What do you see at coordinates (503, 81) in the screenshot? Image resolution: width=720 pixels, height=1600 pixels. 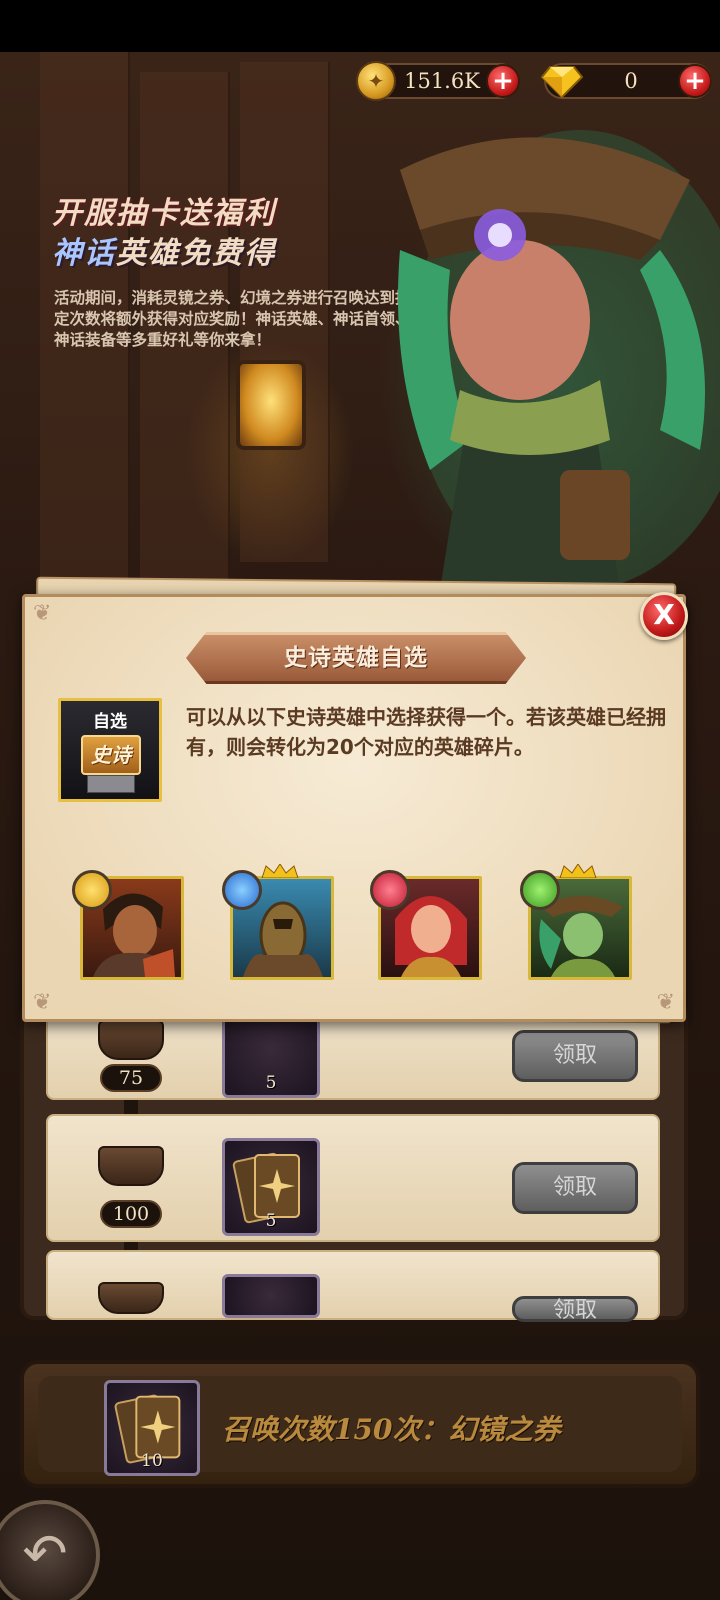 I see `add-gold-button: +` at bounding box center [503, 81].